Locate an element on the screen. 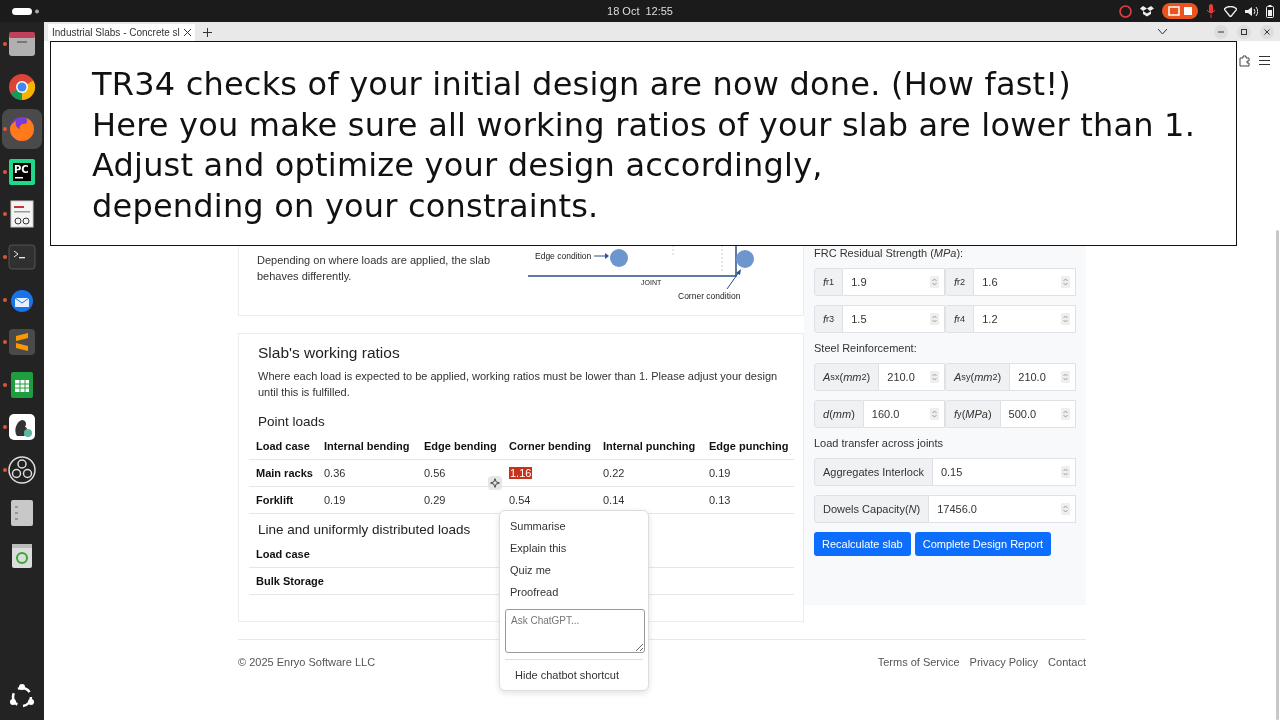  recorder-icon is located at coordinates (22, 469).